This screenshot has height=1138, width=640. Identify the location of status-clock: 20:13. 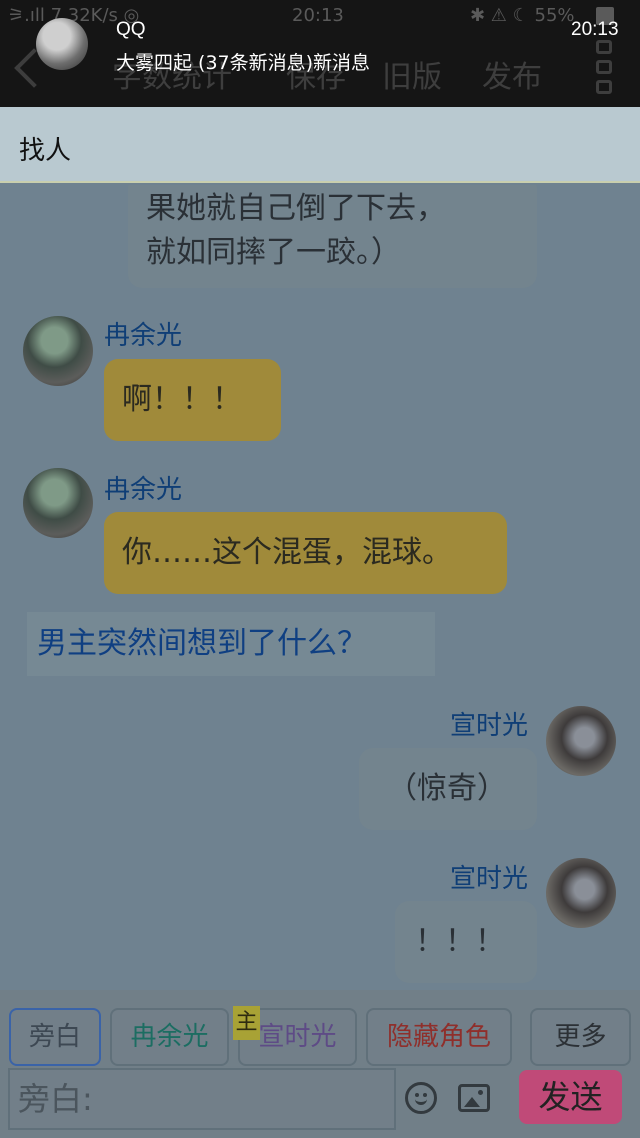
(318, 15).